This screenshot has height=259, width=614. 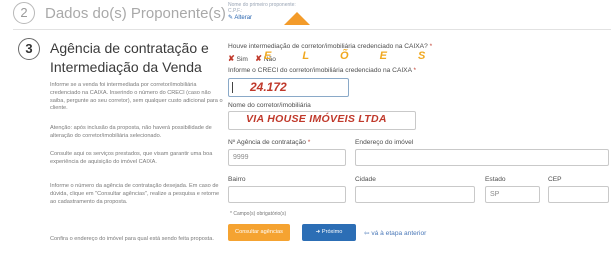 I want to click on broker-name-value: VIA HOUSE IMÓVEIS LTDA, so click(x=316, y=119).